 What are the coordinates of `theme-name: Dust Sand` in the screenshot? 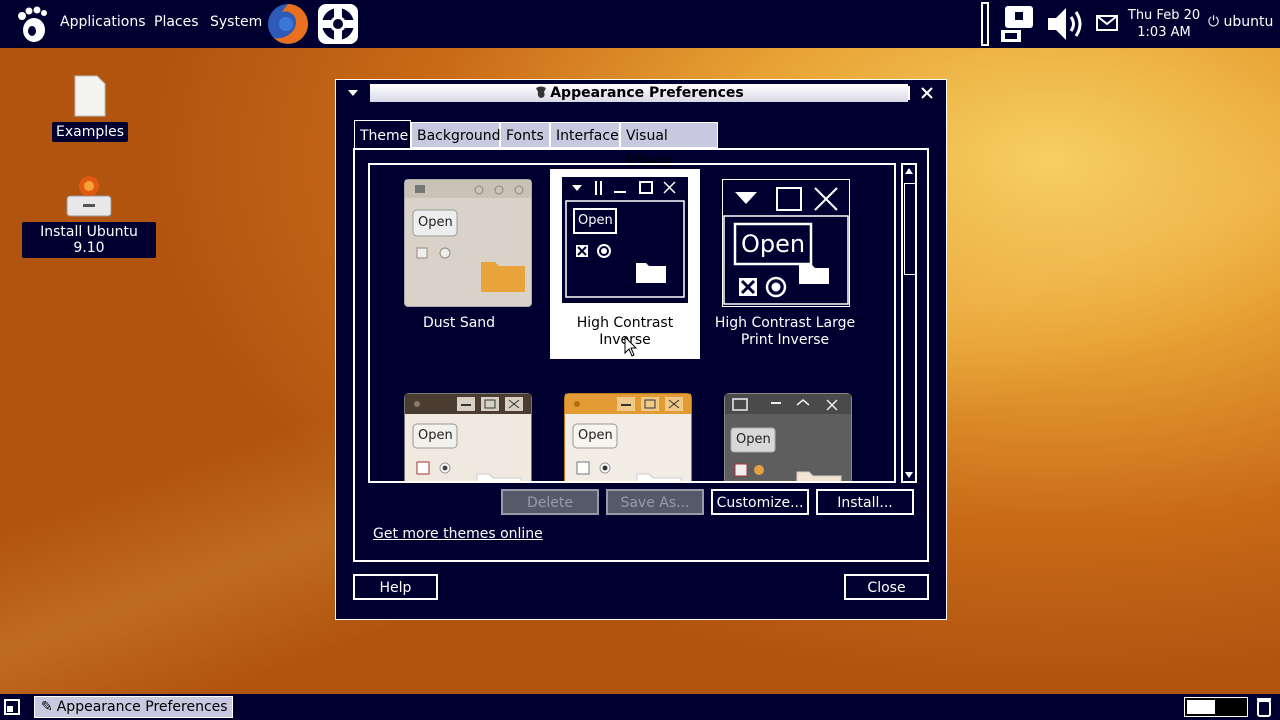 It's located at (459, 323).